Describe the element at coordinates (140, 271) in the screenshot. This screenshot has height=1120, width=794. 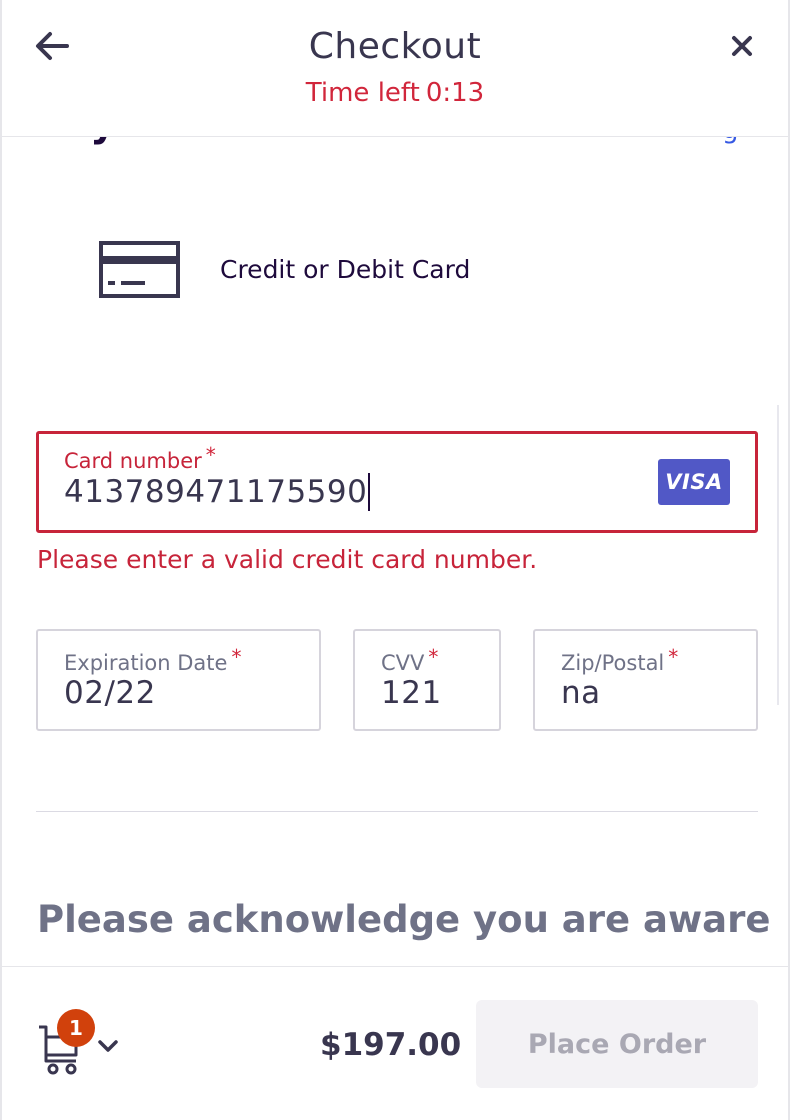
I see `credit-card-icon` at that location.